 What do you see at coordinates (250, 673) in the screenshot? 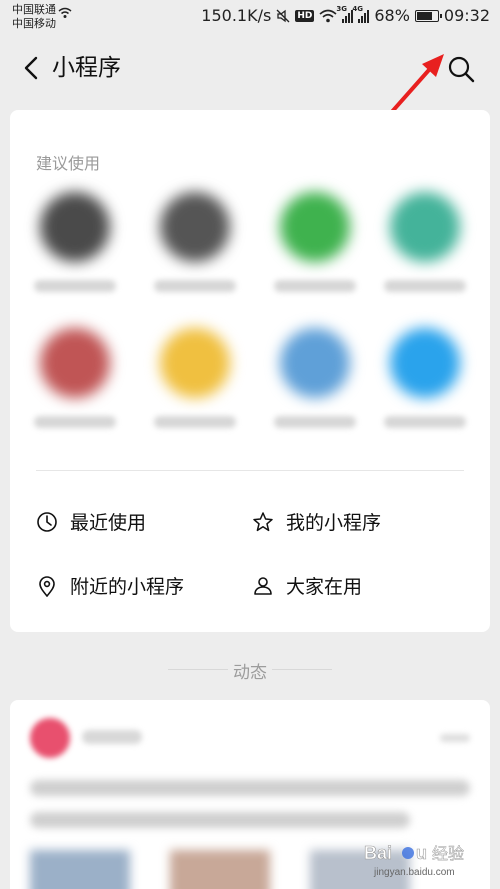
I see `dynamics-label: 动态` at bounding box center [250, 673].